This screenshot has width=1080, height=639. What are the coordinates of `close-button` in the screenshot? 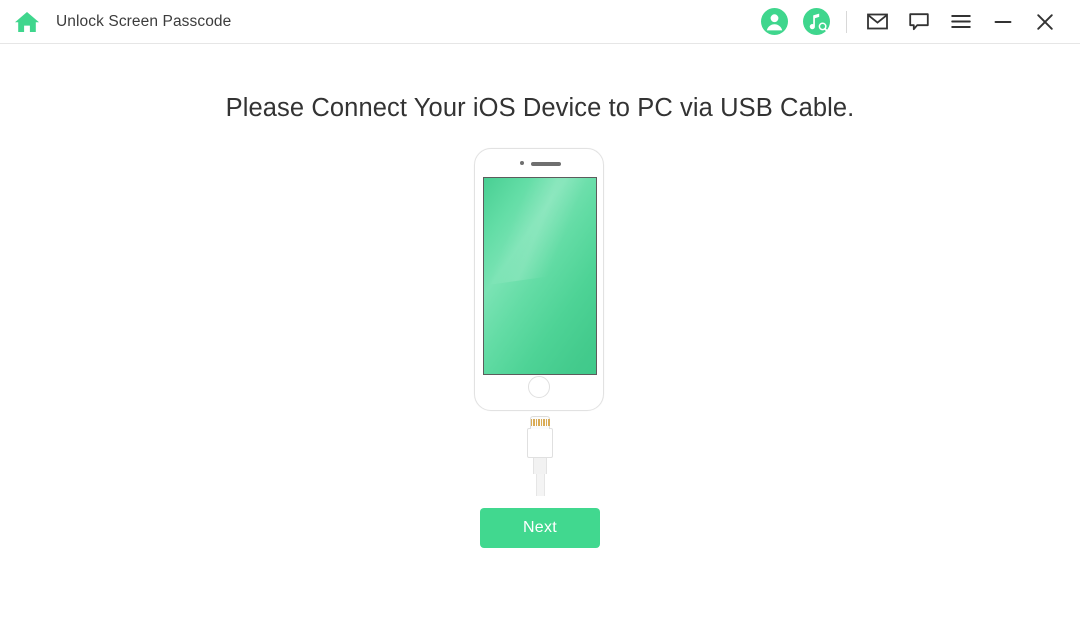 It's located at (1045, 22).